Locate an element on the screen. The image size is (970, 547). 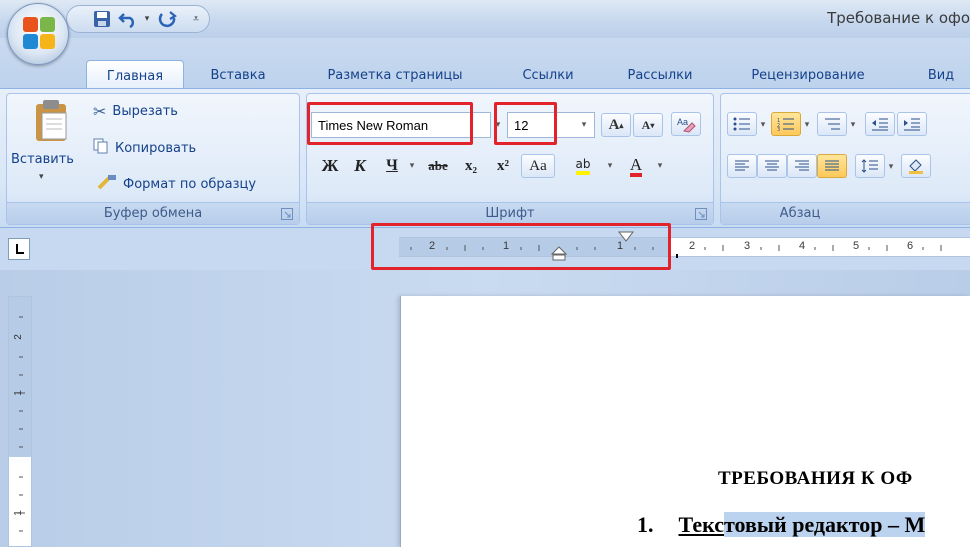
paragraph-group-label: Абзац is located at coordinates (845, 213).